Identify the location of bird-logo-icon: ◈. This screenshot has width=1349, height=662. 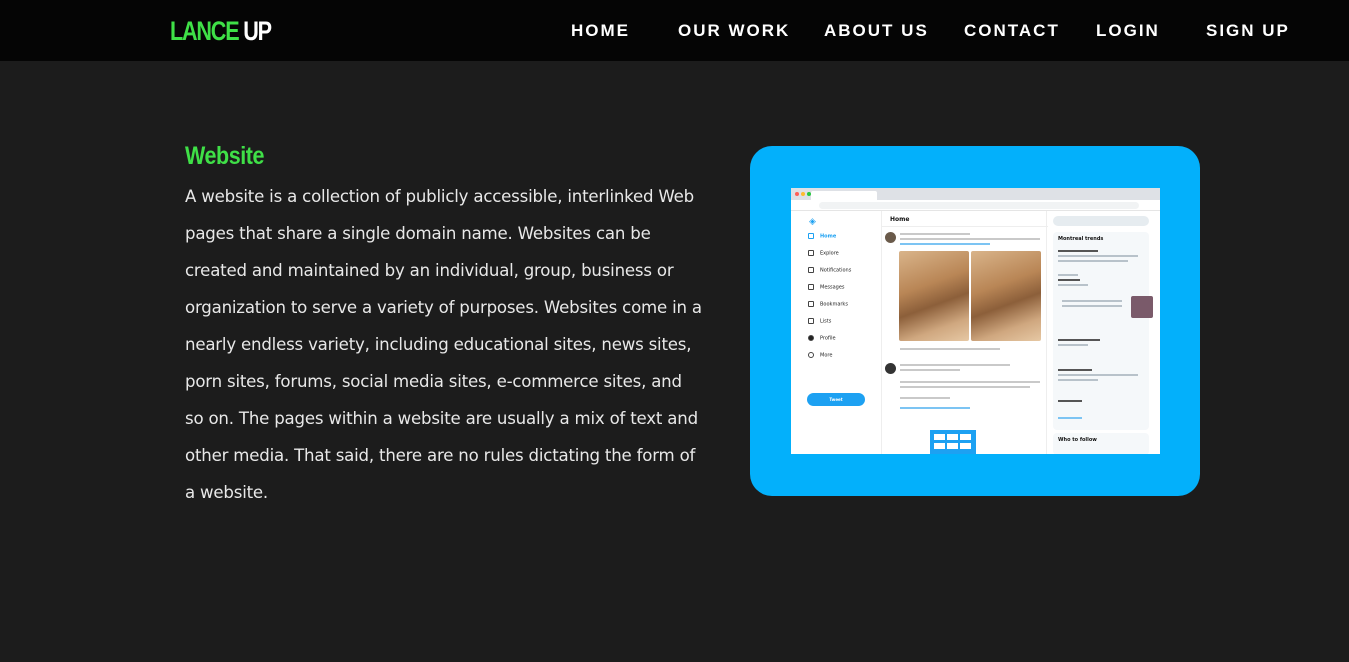
(812, 222).